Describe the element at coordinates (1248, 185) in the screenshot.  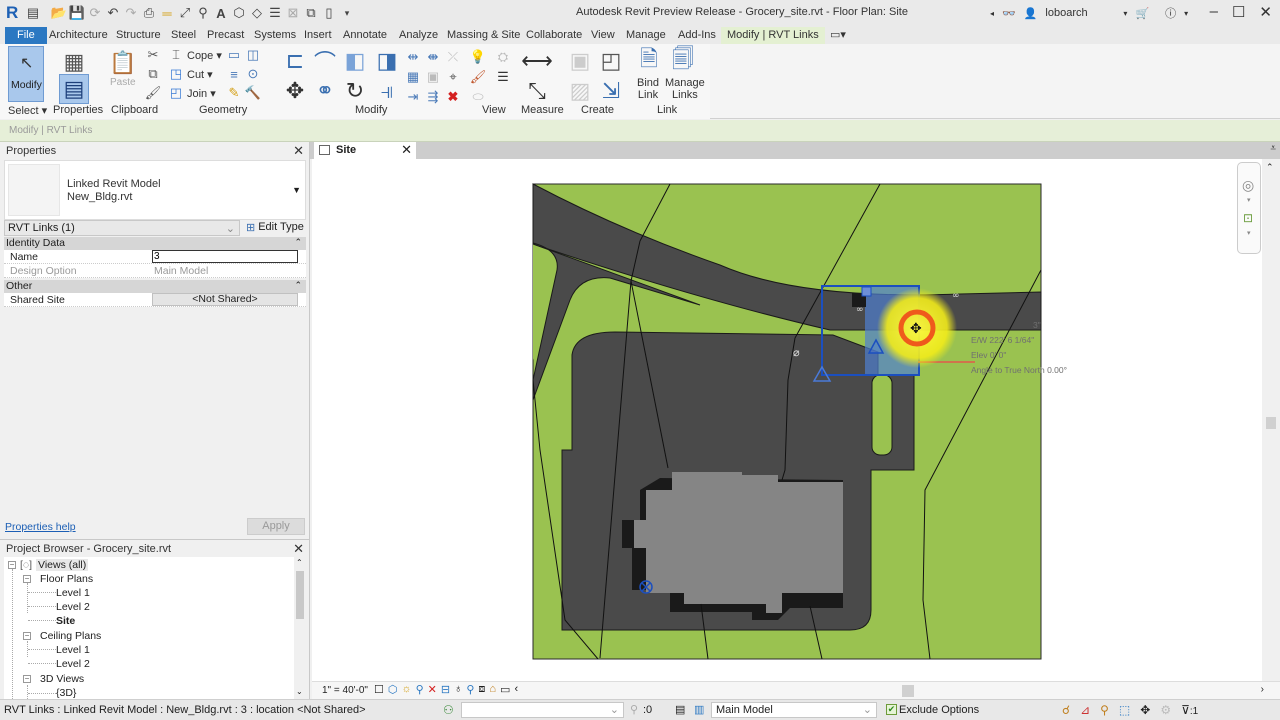
I see `steering-wheel-icon: ◎` at that location.